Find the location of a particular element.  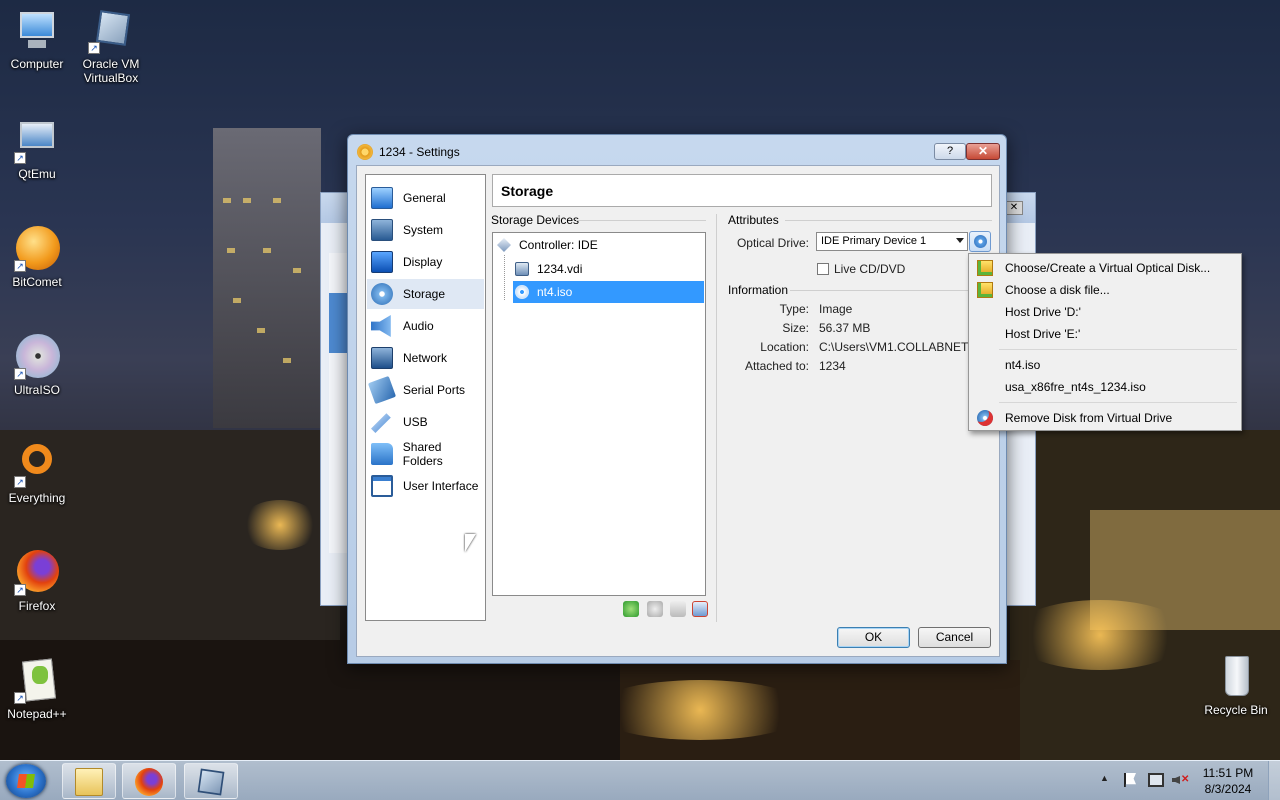

nav-label: Network is located at coordinates (425, 358).